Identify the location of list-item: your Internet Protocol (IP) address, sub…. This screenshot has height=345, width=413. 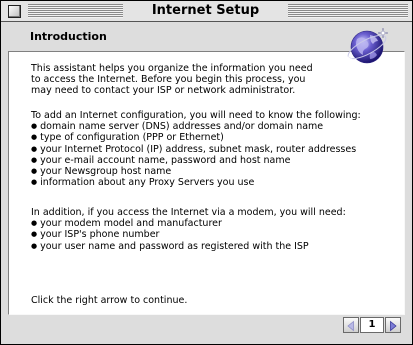
(216, 149).